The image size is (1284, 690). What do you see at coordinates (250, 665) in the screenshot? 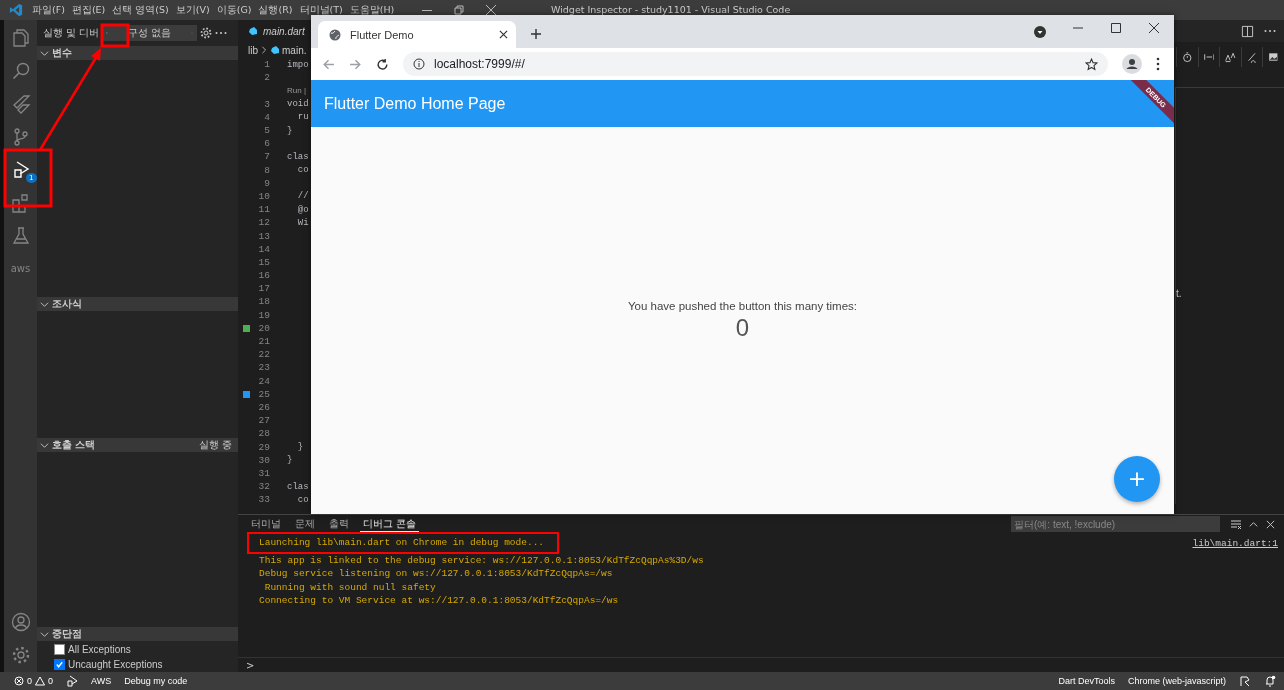
I see `console-prompt: >` at bounding box center [250, 665].